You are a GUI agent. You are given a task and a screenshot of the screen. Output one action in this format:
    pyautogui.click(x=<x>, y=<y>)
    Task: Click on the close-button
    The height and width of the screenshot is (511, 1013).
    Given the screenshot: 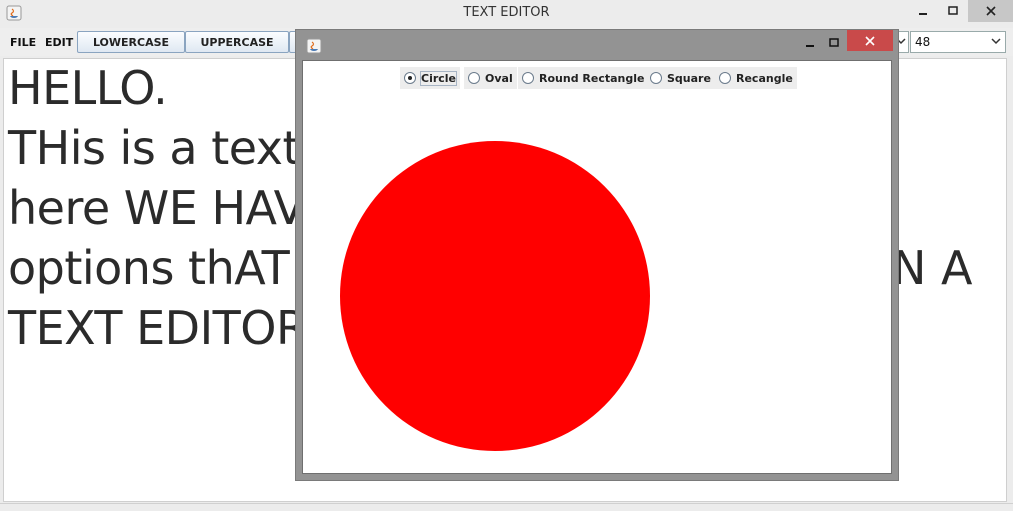 What is the action you would take?
    pyautogui.click(x=990, y=11)
    